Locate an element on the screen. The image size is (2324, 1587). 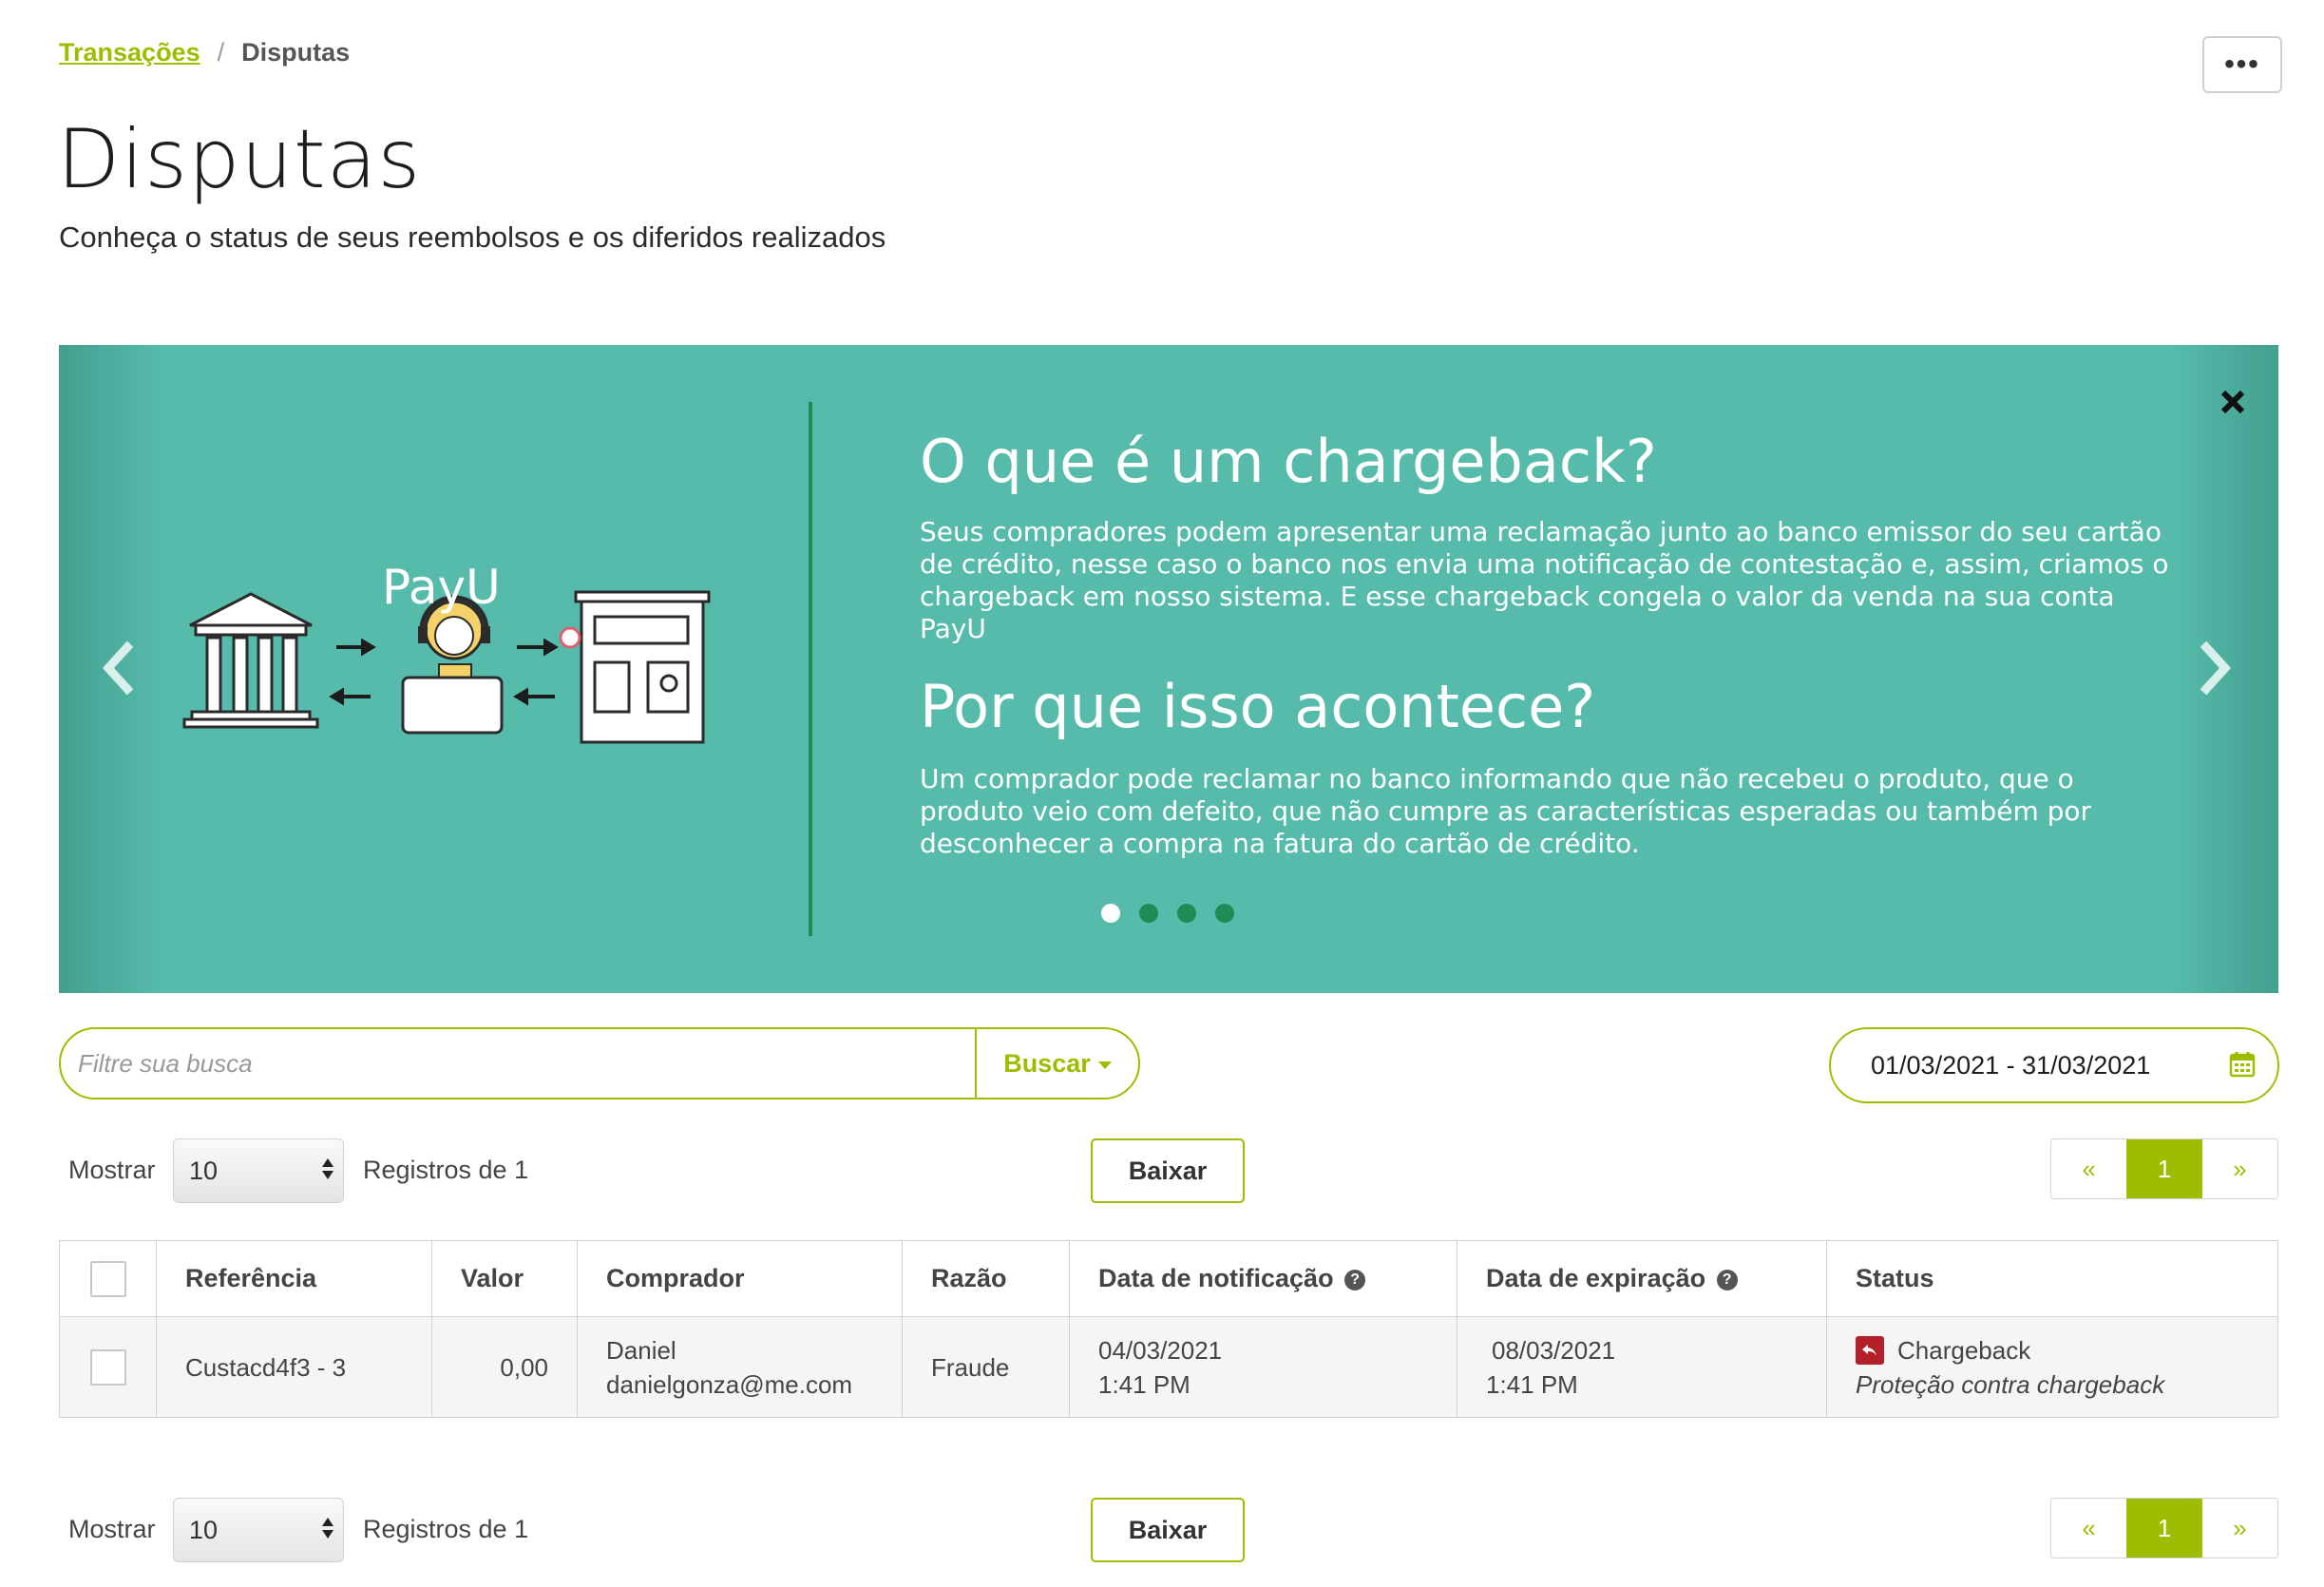
carousel-indicators is located at coordinates (1167, 913).